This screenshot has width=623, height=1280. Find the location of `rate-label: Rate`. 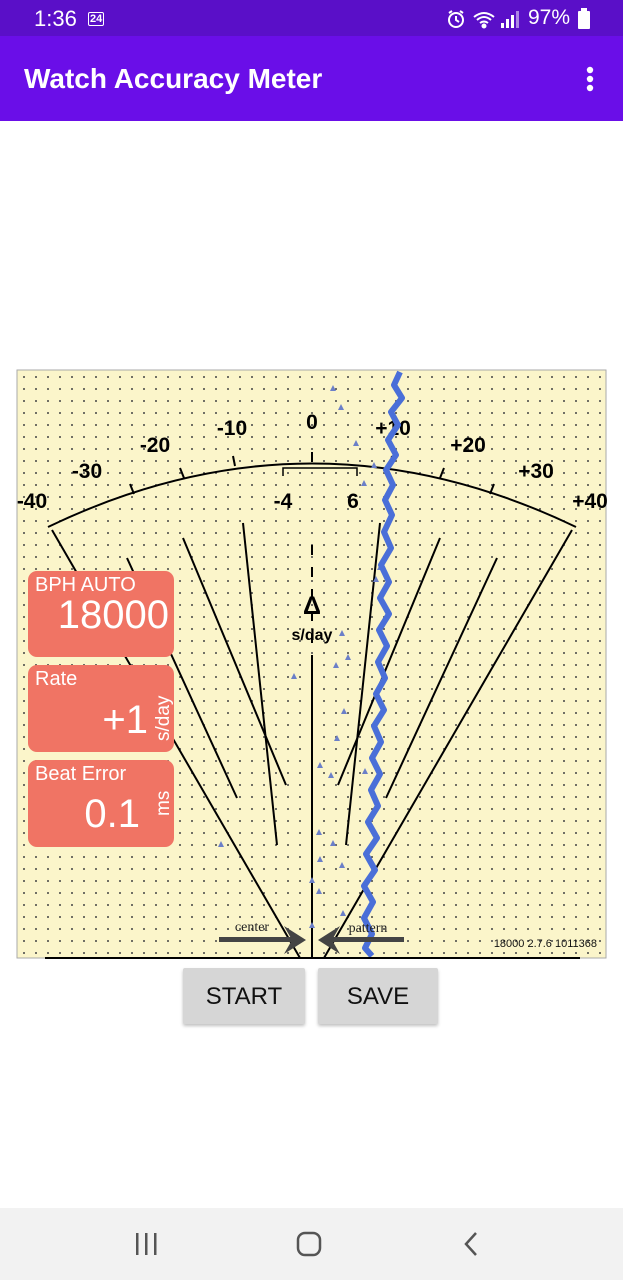

rate-label: Rate is located at coordinates (56, 679).